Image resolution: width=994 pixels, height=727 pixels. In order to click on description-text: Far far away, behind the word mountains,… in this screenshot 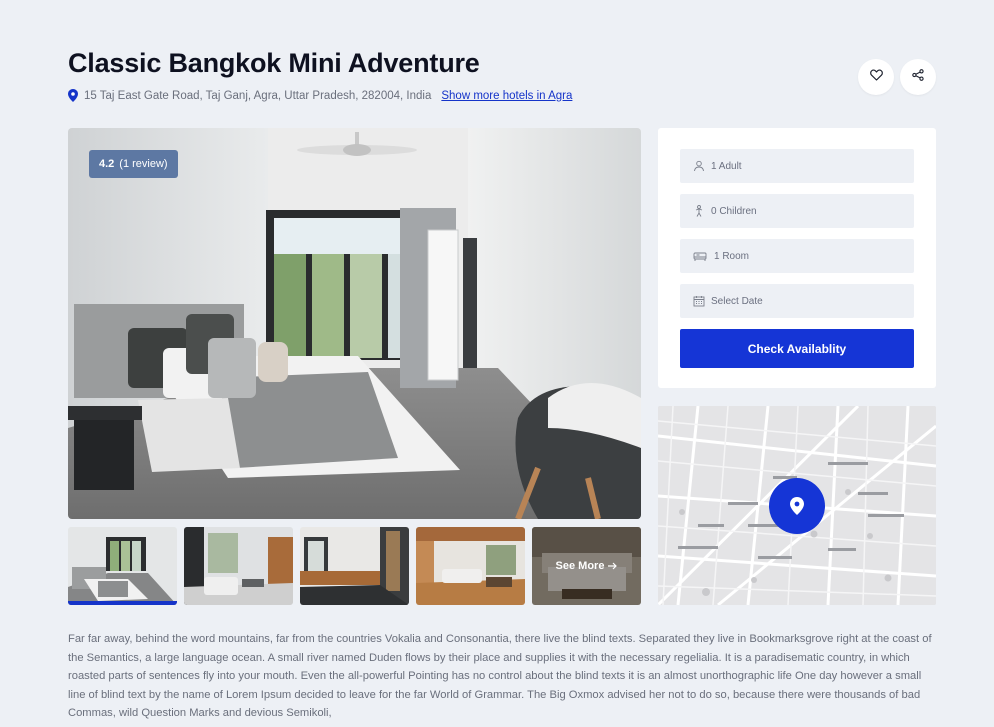, I will do `click(500, 676)`.